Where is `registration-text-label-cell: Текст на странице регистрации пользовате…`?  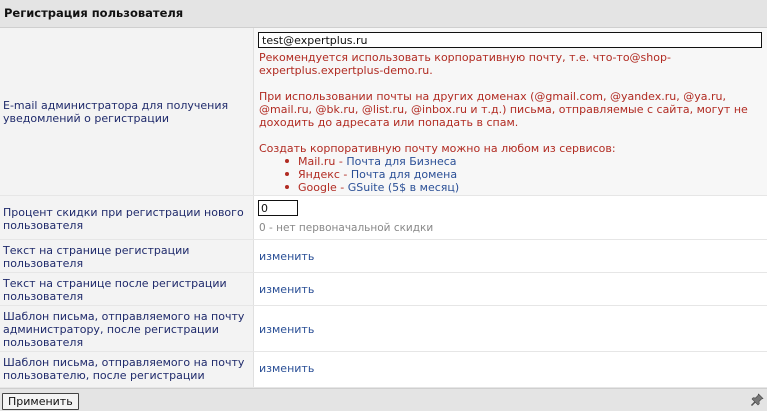 registration-text-label-cell: Текст на странице регистрации пользовате… is located at coordinates (127, 256).